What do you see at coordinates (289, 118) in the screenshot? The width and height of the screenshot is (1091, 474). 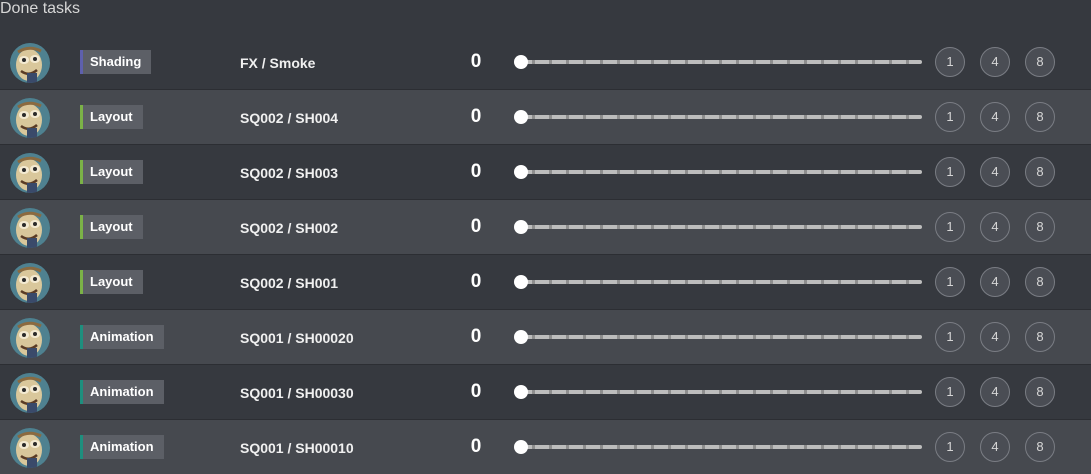 I see `entity-name: SQ002 / SH004` at bounding box center [289, 118].